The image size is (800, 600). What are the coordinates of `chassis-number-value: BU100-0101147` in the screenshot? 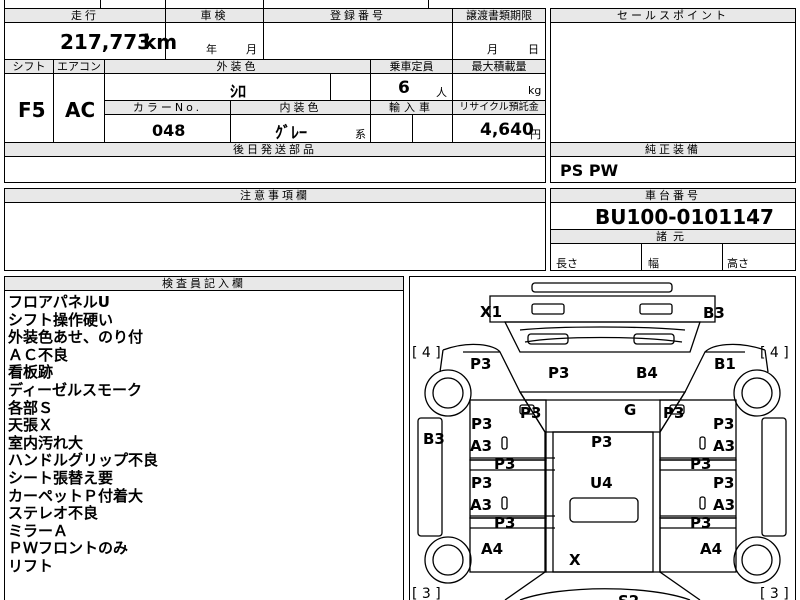 It's located at (684, 217).